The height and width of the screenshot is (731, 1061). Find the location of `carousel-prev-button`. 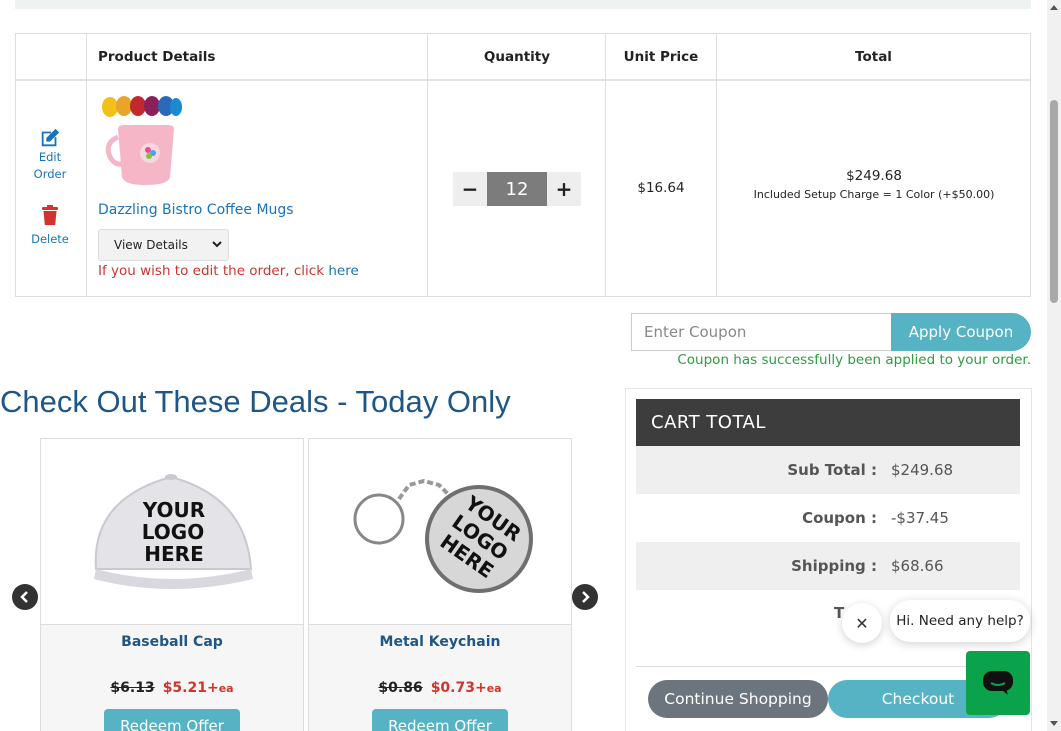

carousel-prev-button is located at coordinates (25, 597).